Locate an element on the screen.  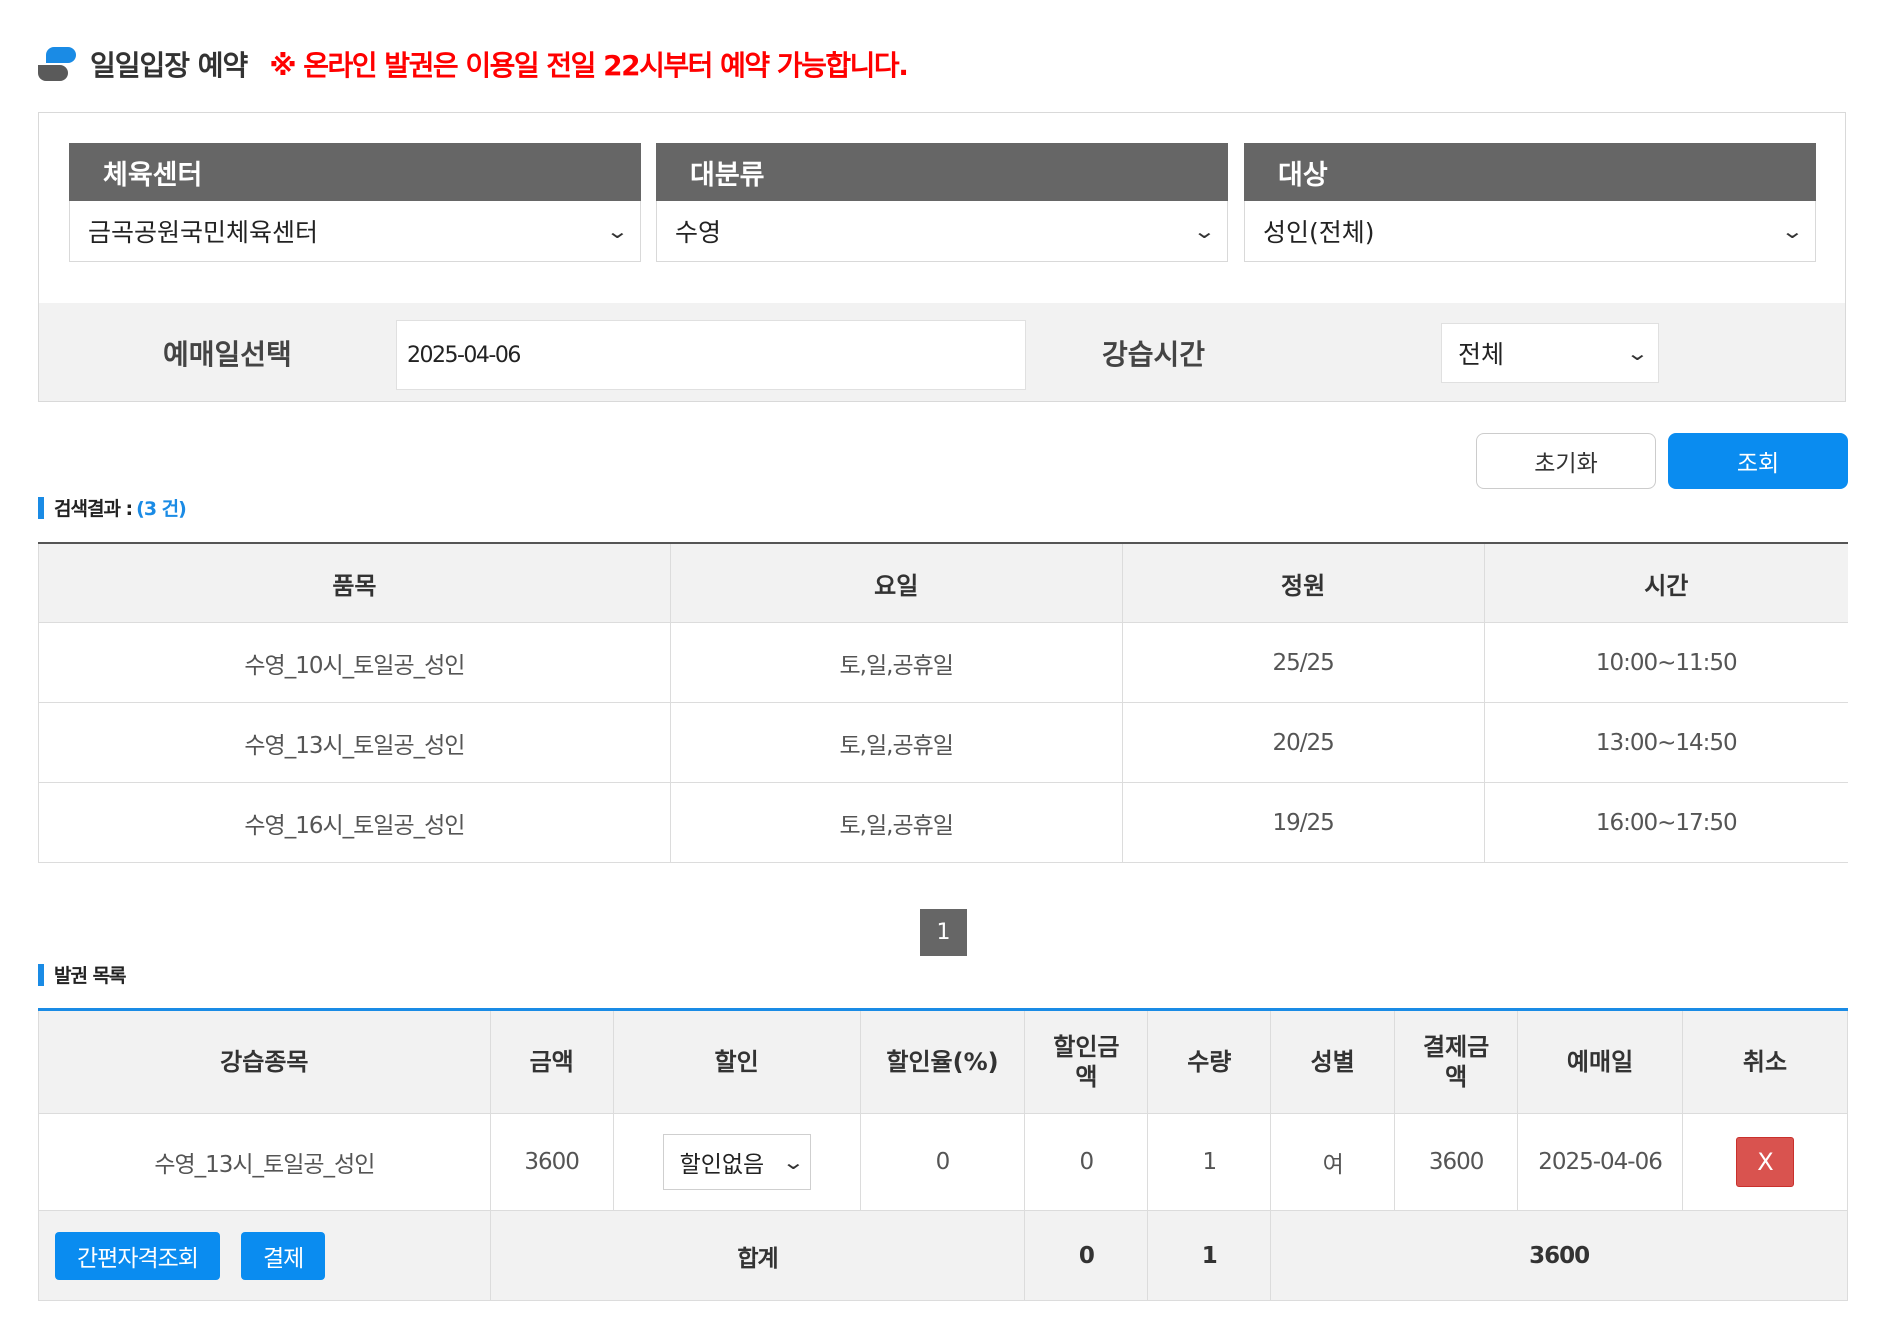
page-header: 일일입장 예약 ※ 온라인 발권은 이용일 전일 22시부터 예약 가능합니다. is located at coordinates (473, 64).